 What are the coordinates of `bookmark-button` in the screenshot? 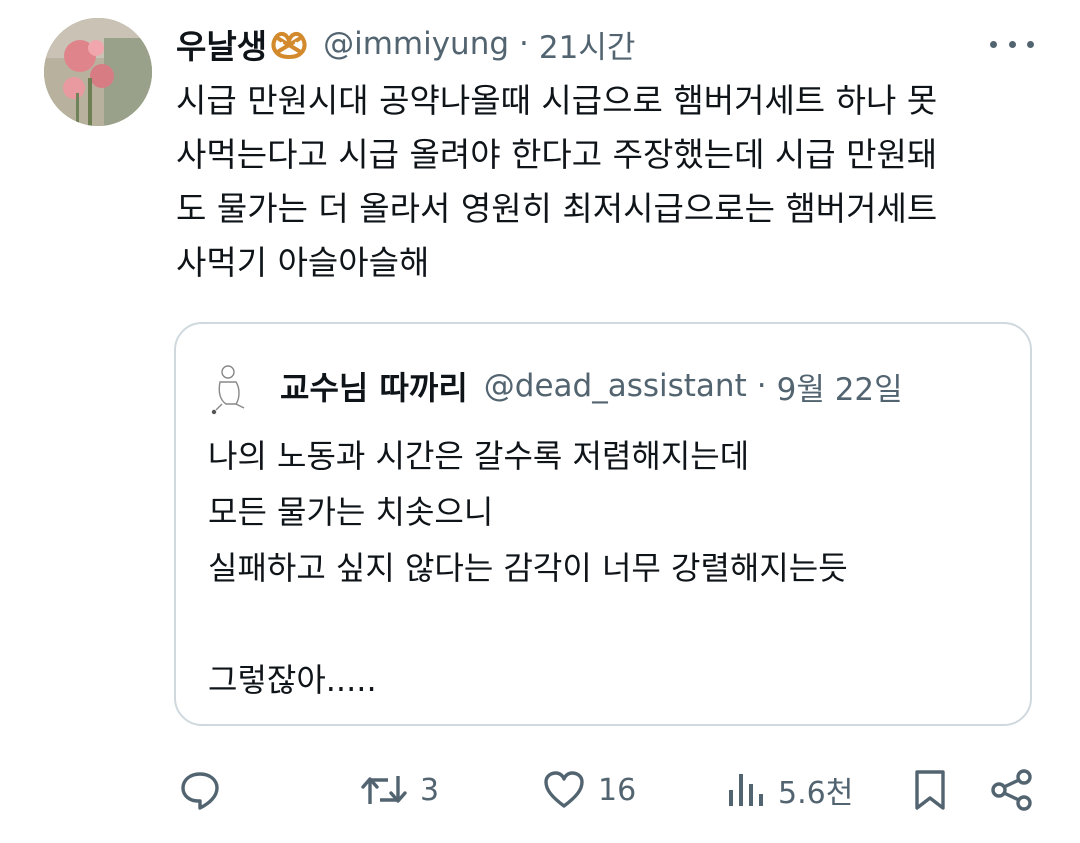 It's located at (930, 790).